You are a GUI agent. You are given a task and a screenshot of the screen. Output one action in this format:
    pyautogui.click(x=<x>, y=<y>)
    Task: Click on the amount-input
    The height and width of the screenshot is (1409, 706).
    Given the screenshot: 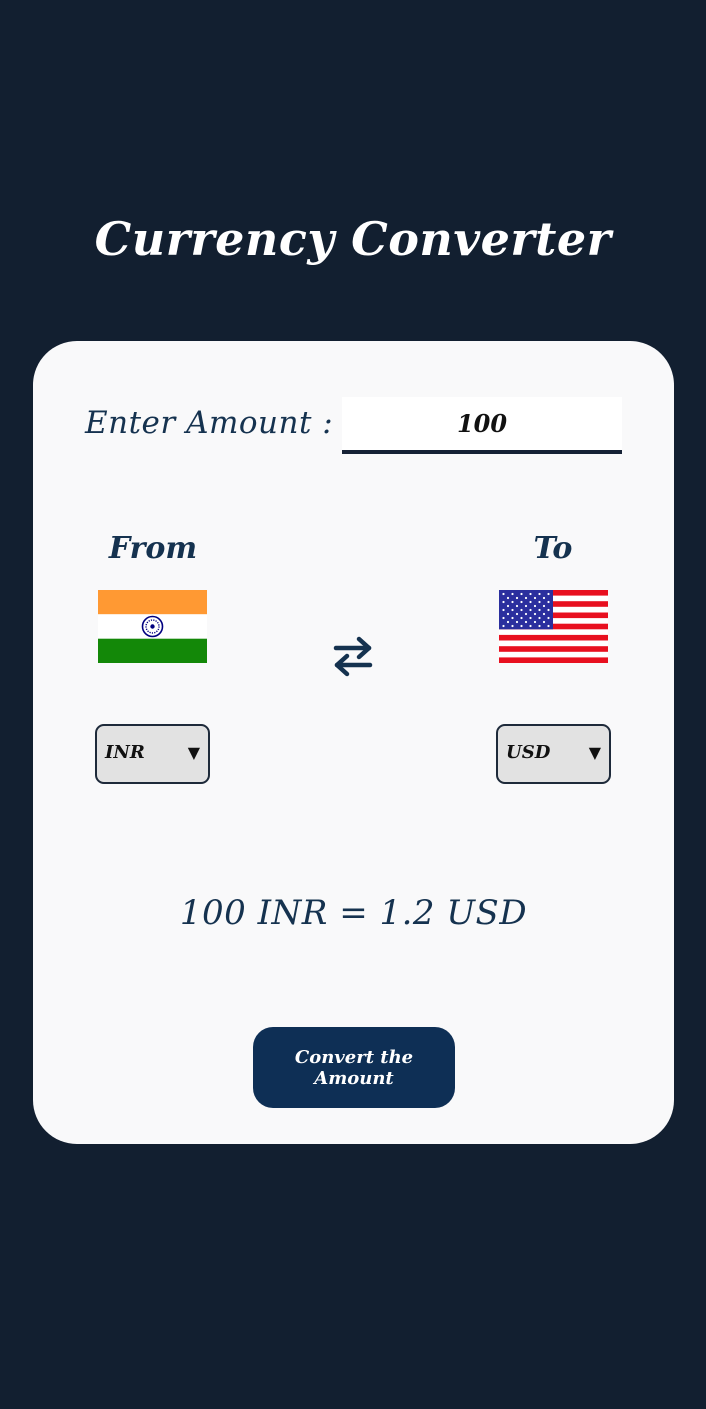 What is the action you would take?
    pyautogui.click(x=482, y=425)
    